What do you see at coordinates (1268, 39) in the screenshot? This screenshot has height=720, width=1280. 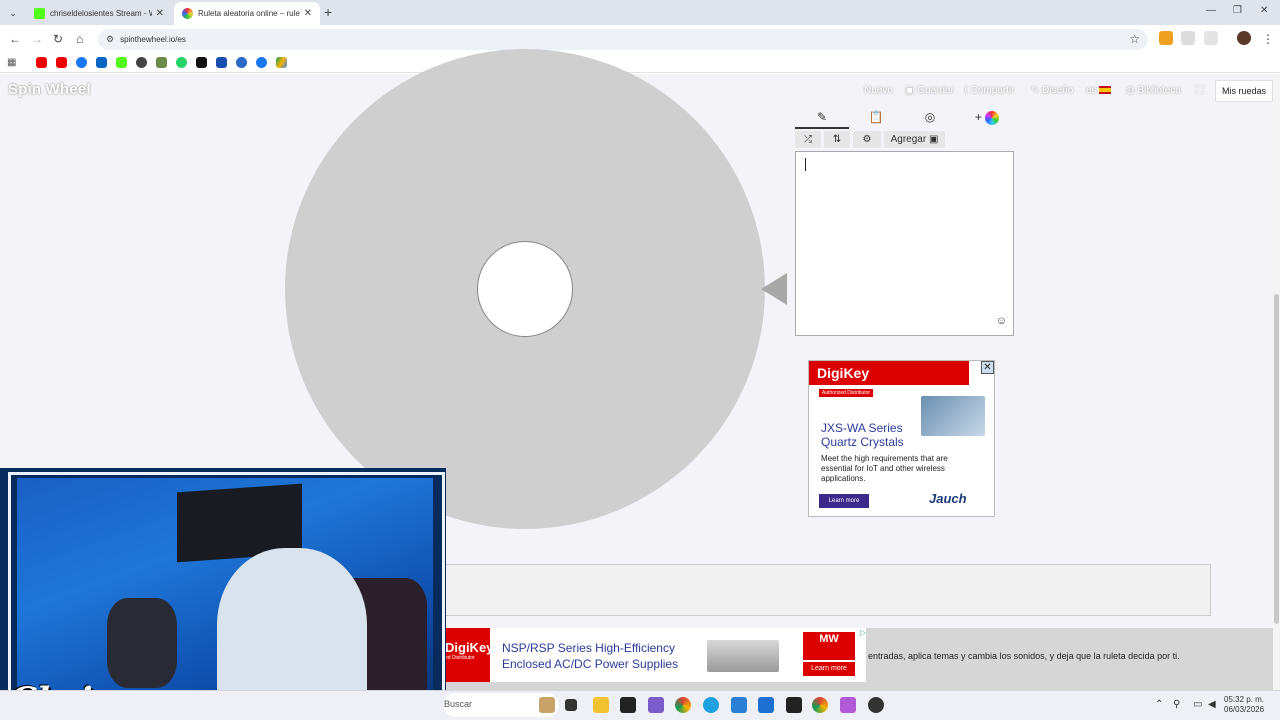 I see `menu-kebab-icon: ⋮` at bounding box center [1268, 39].